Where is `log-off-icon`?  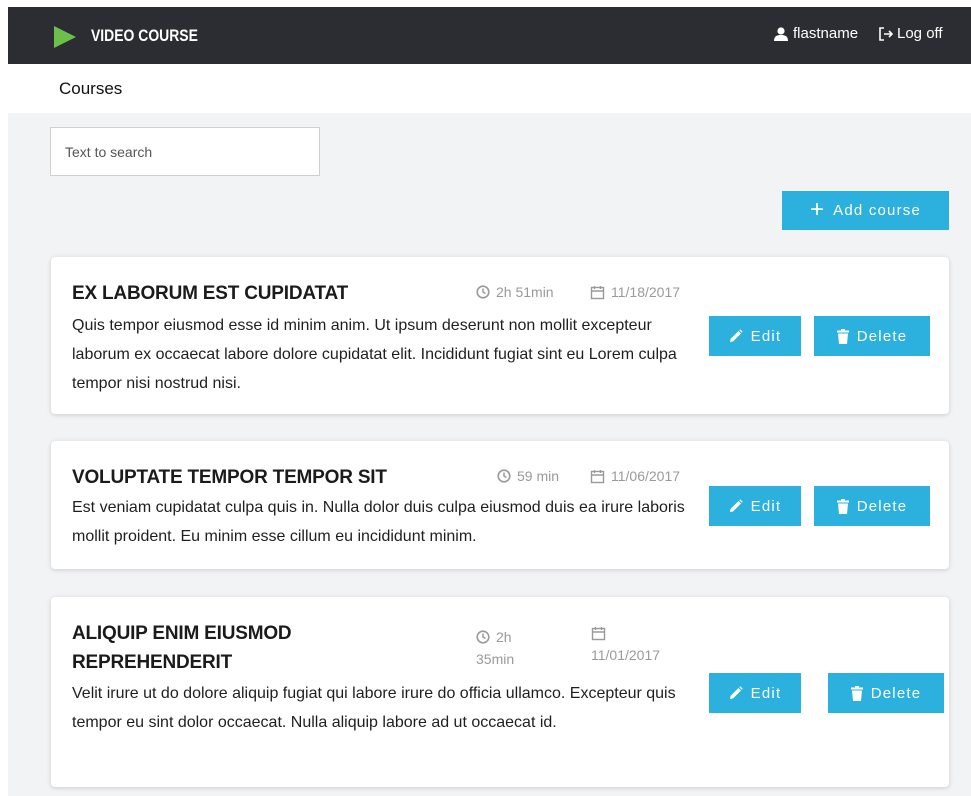 log-off-icon is located at coordinates (886, 33).